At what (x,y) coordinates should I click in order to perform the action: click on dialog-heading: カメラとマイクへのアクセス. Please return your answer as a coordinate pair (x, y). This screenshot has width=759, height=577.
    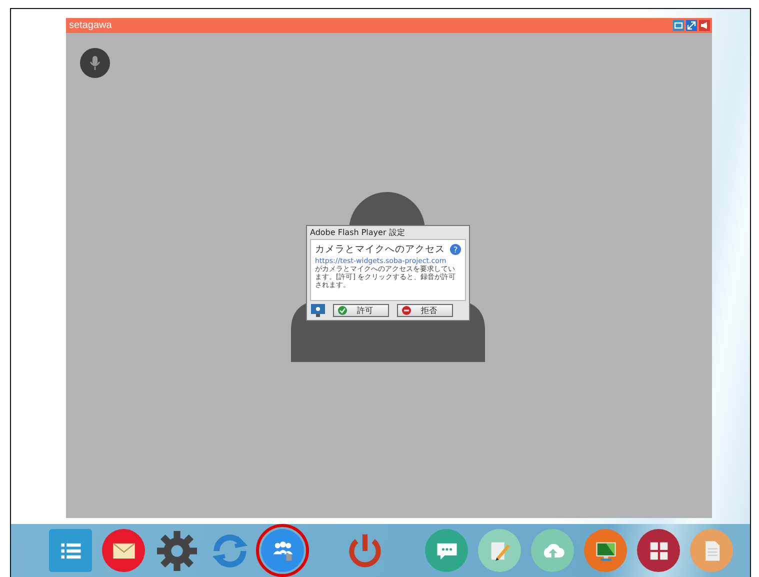
    Looking at the image, I should click on (380, 249).